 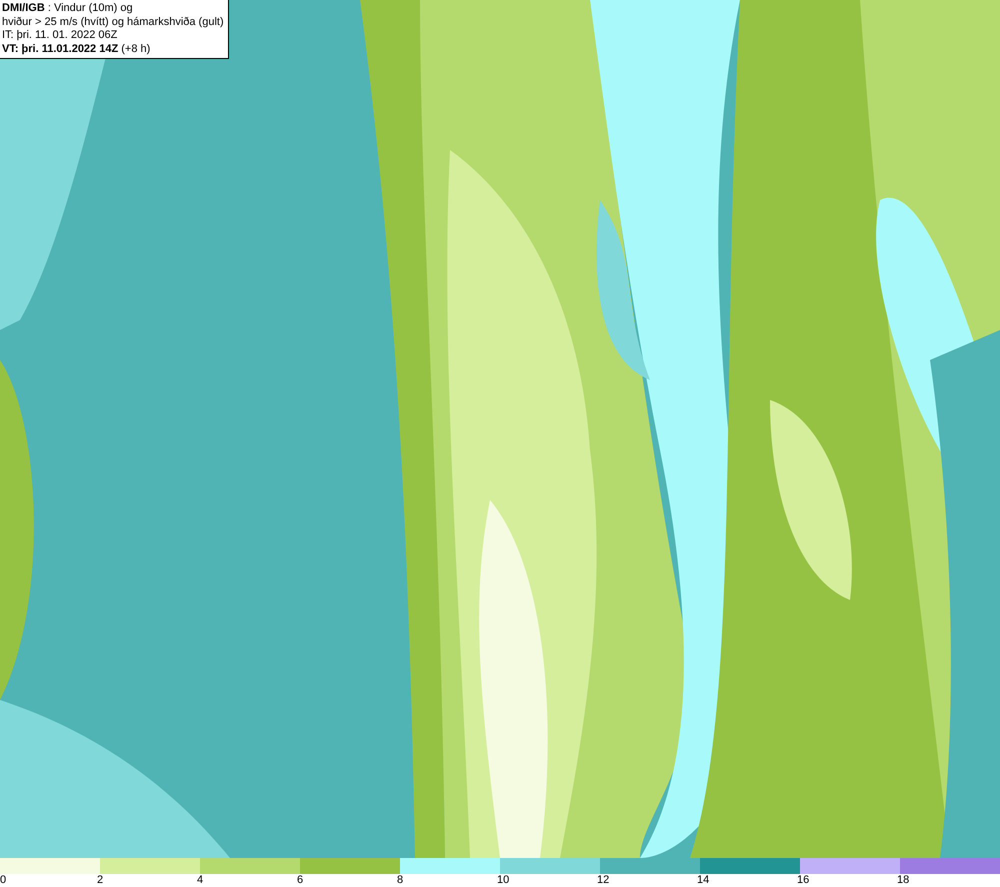 I want to click on info-line: IT: þri. 11. 01. 2022 06Z, so click(x=60, y=35).